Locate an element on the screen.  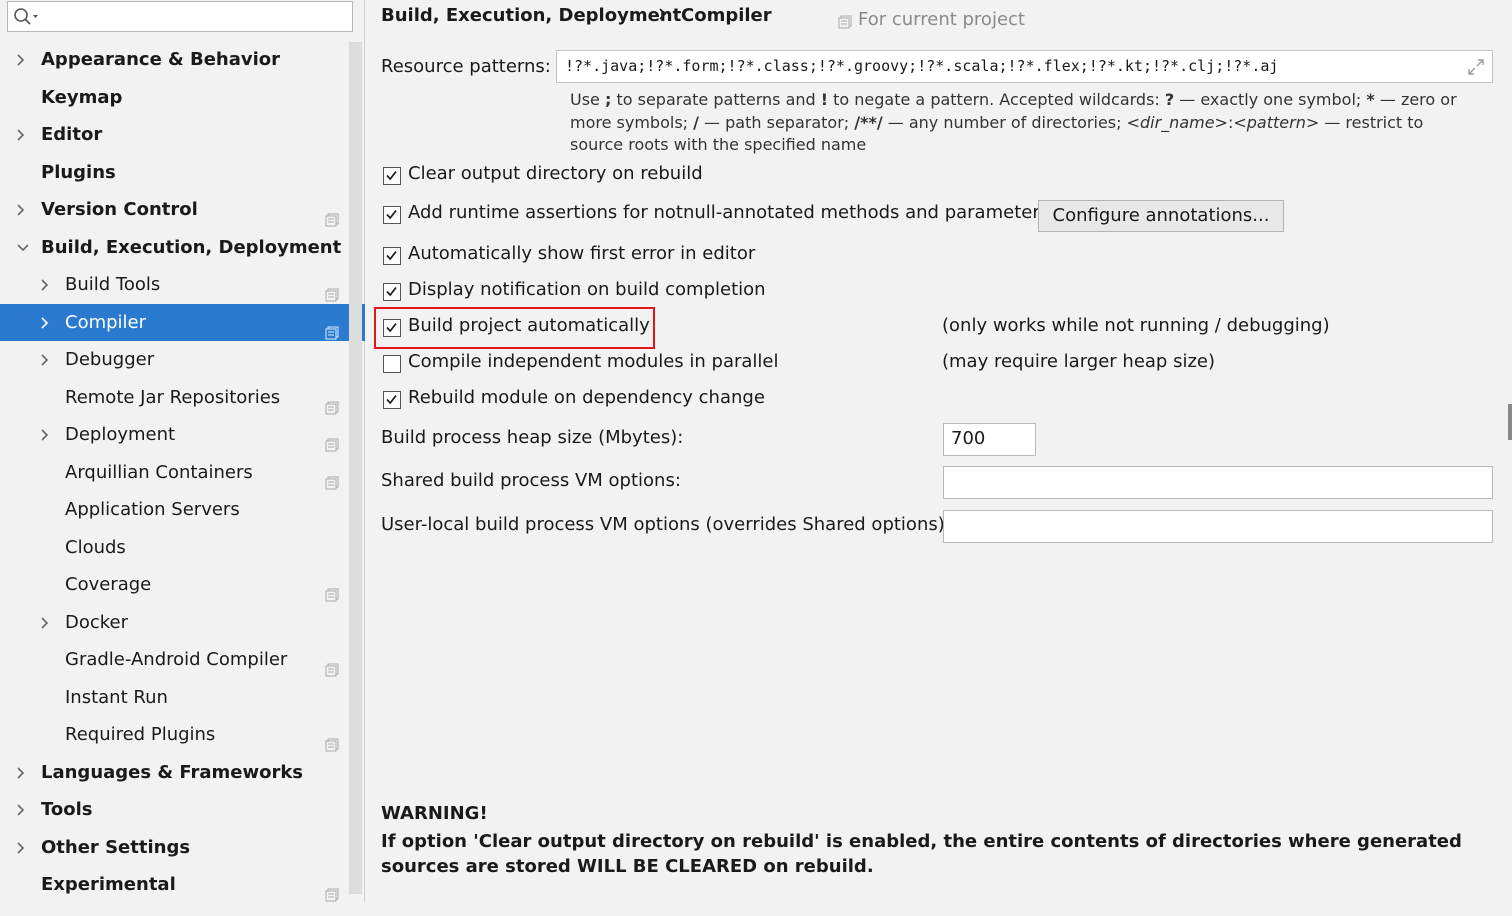
heap-size-input: 700 is located at coordinates (989, 439).